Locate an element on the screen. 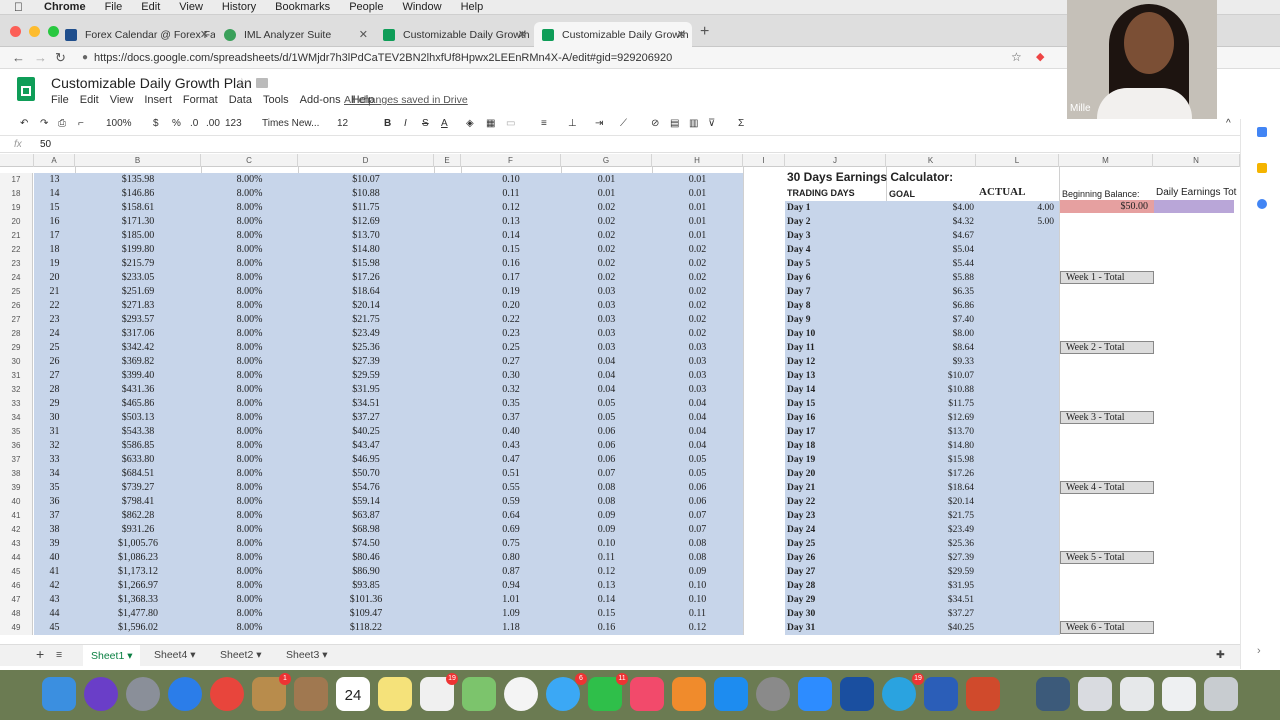 The image size is (1280, 720). launchpad-icon is located at coordinates (143, 694).